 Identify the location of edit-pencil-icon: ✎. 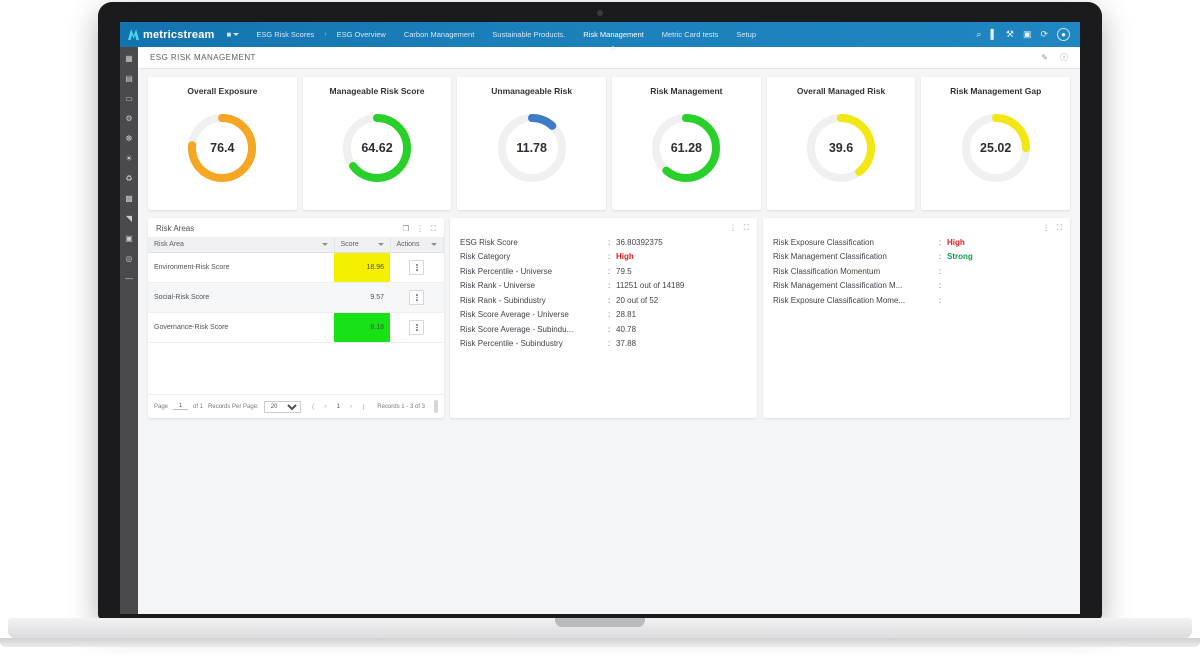
(1044, 57).